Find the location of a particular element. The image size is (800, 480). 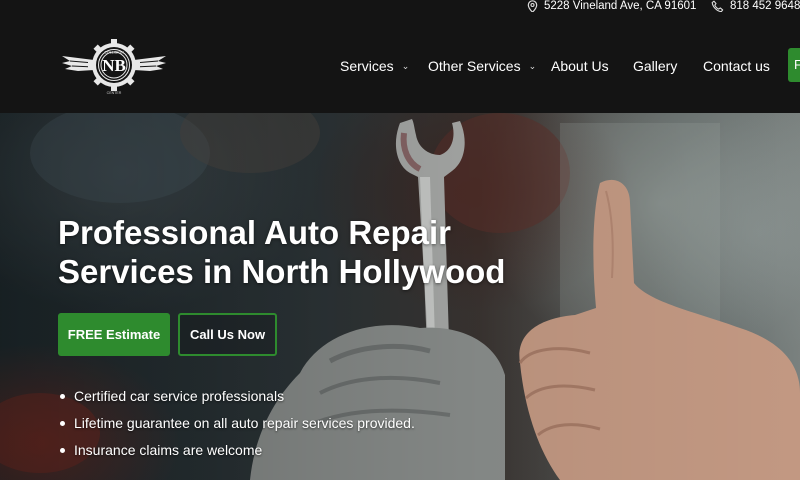

phone-info: 818 452 9648 is located at coordinates (755, 6).